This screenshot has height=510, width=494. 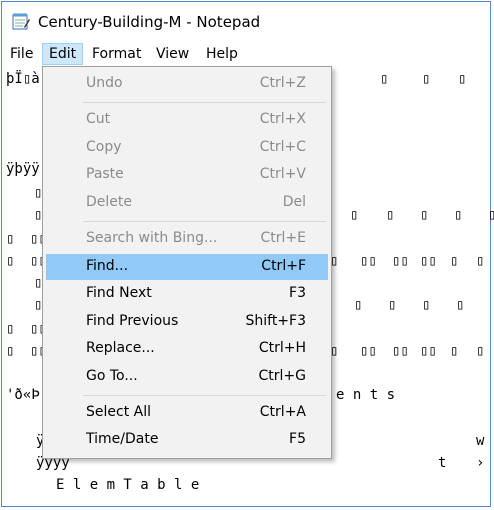 I want to click on menu-item-label: Select All, so click(x=118, y=412).